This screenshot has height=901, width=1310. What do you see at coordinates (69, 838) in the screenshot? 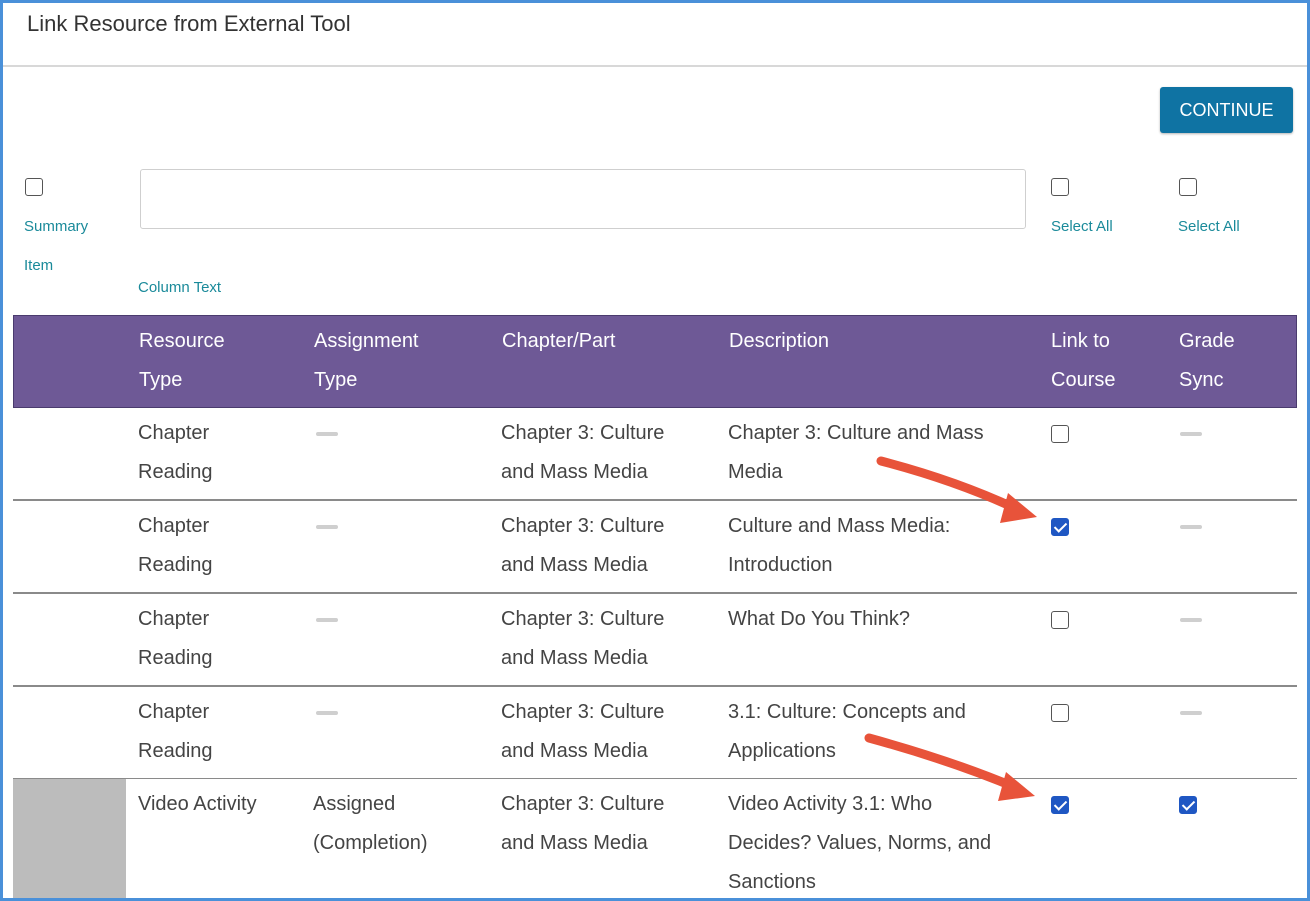
I see `summary-item-marker` at bounding box center [69, 838].